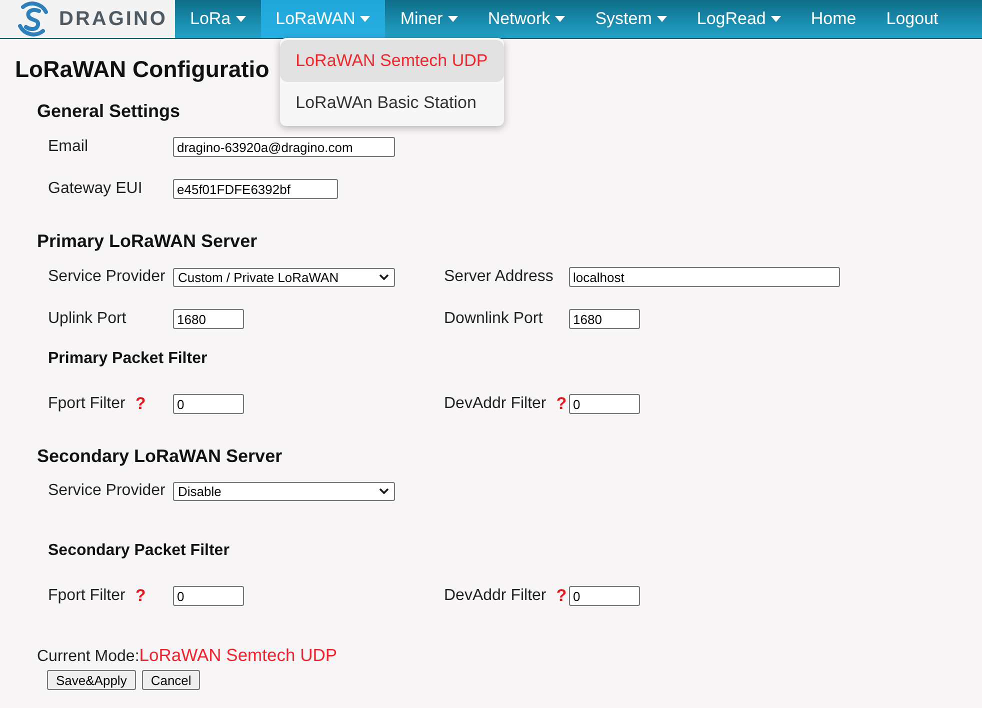 The width and height of the screenshot is (982, 708). What do you see at coordinates (284, 147) in the screenshot?
I see `text-field: dragino-63920a@dragino.com` at bounding box center [284, 147].